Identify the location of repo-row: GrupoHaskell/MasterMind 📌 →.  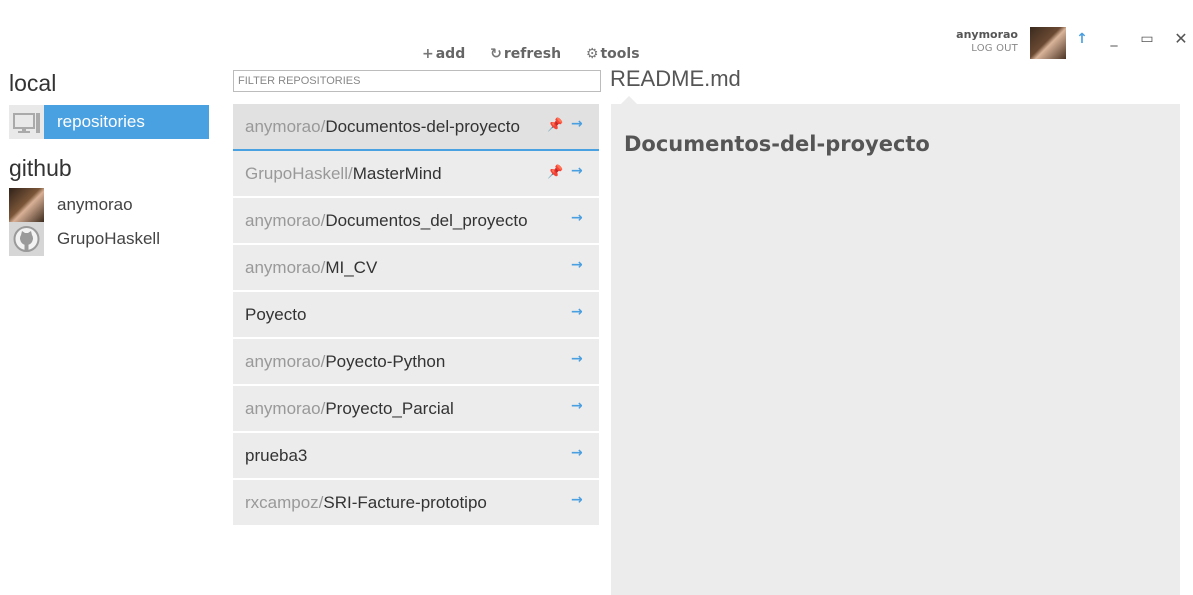
(416, 174).